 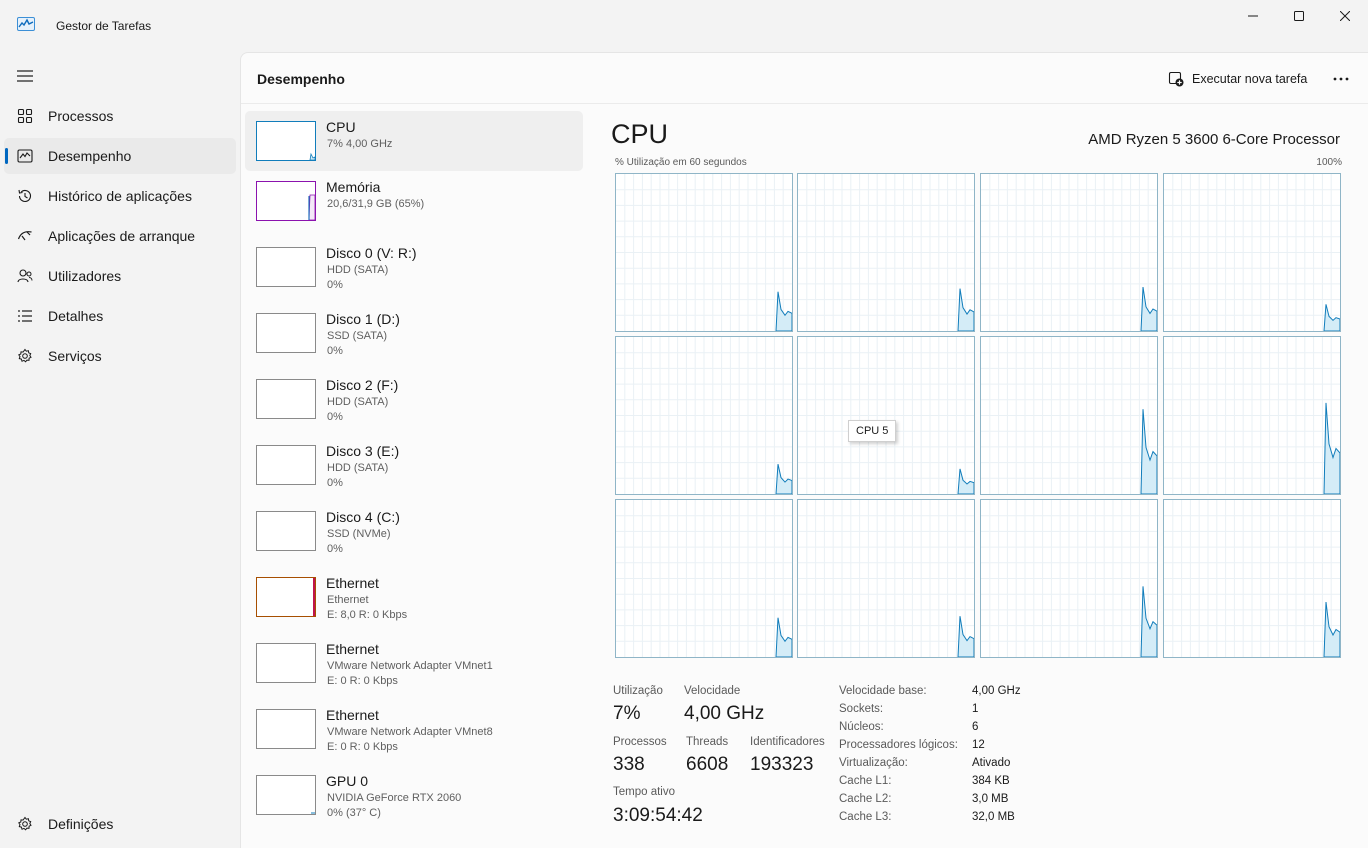 What do you see at coordinates (991, 781) in the screenshot?
I see `spec-value: 384 KB` at bounding box center [991, 781].